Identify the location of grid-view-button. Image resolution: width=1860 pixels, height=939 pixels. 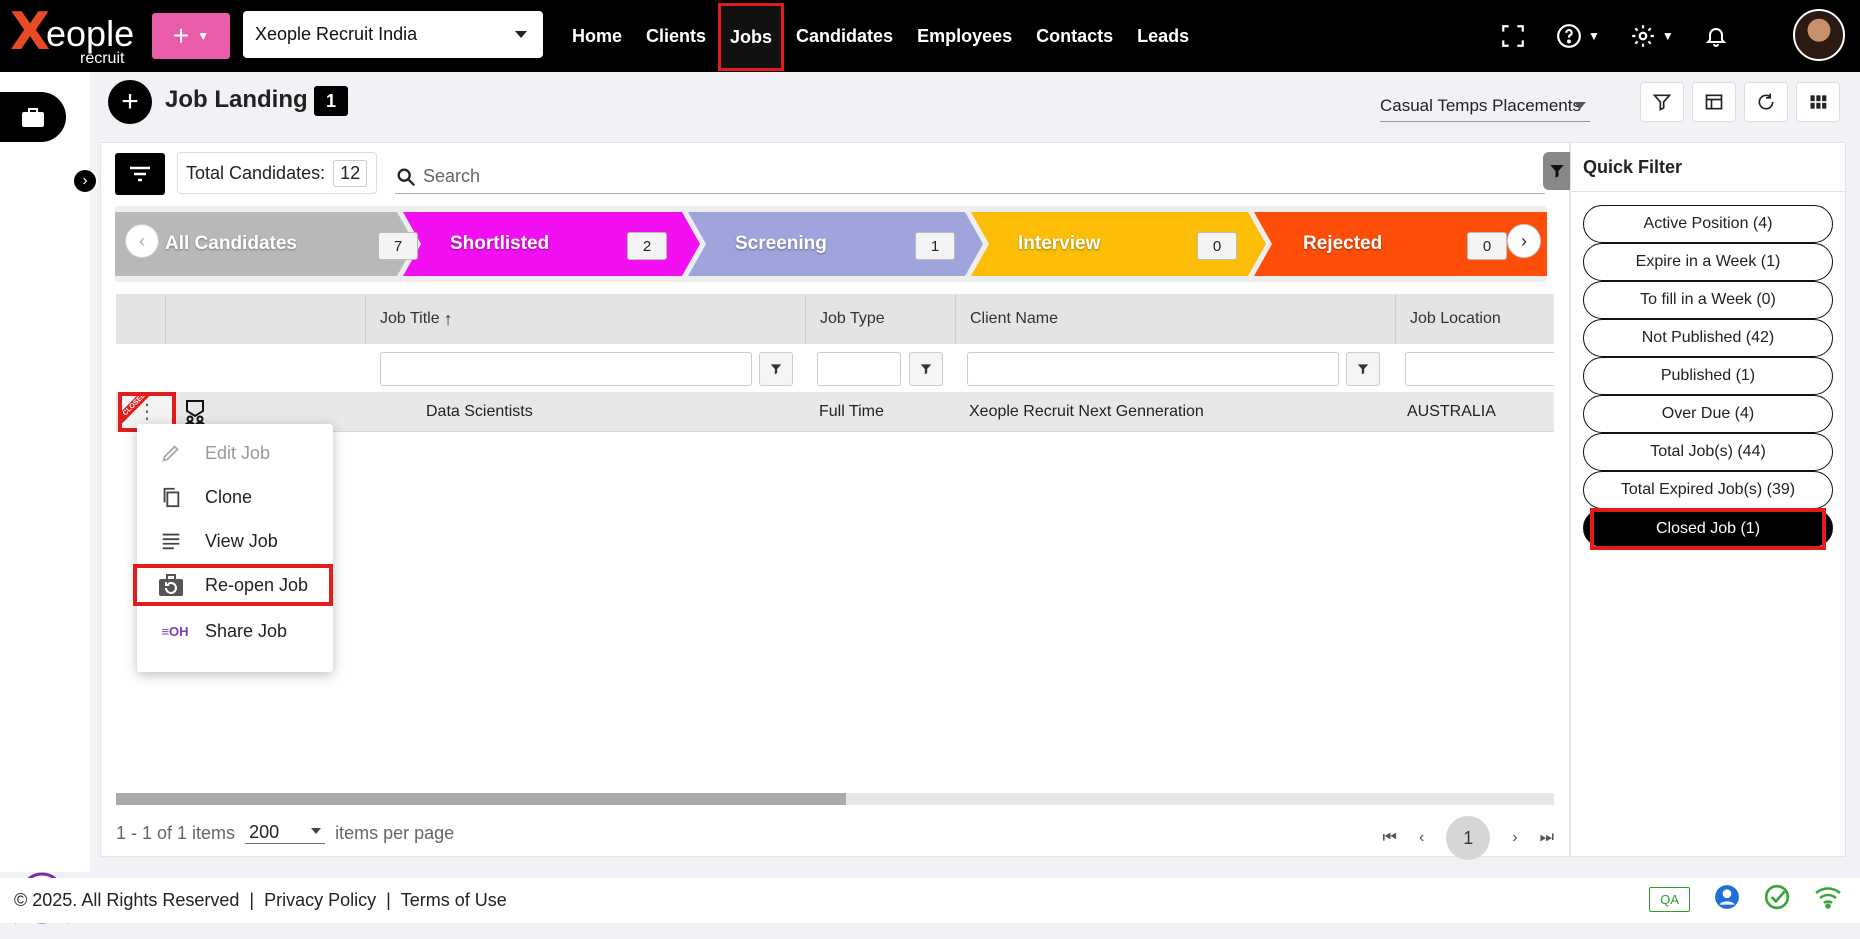
(1818, 102).